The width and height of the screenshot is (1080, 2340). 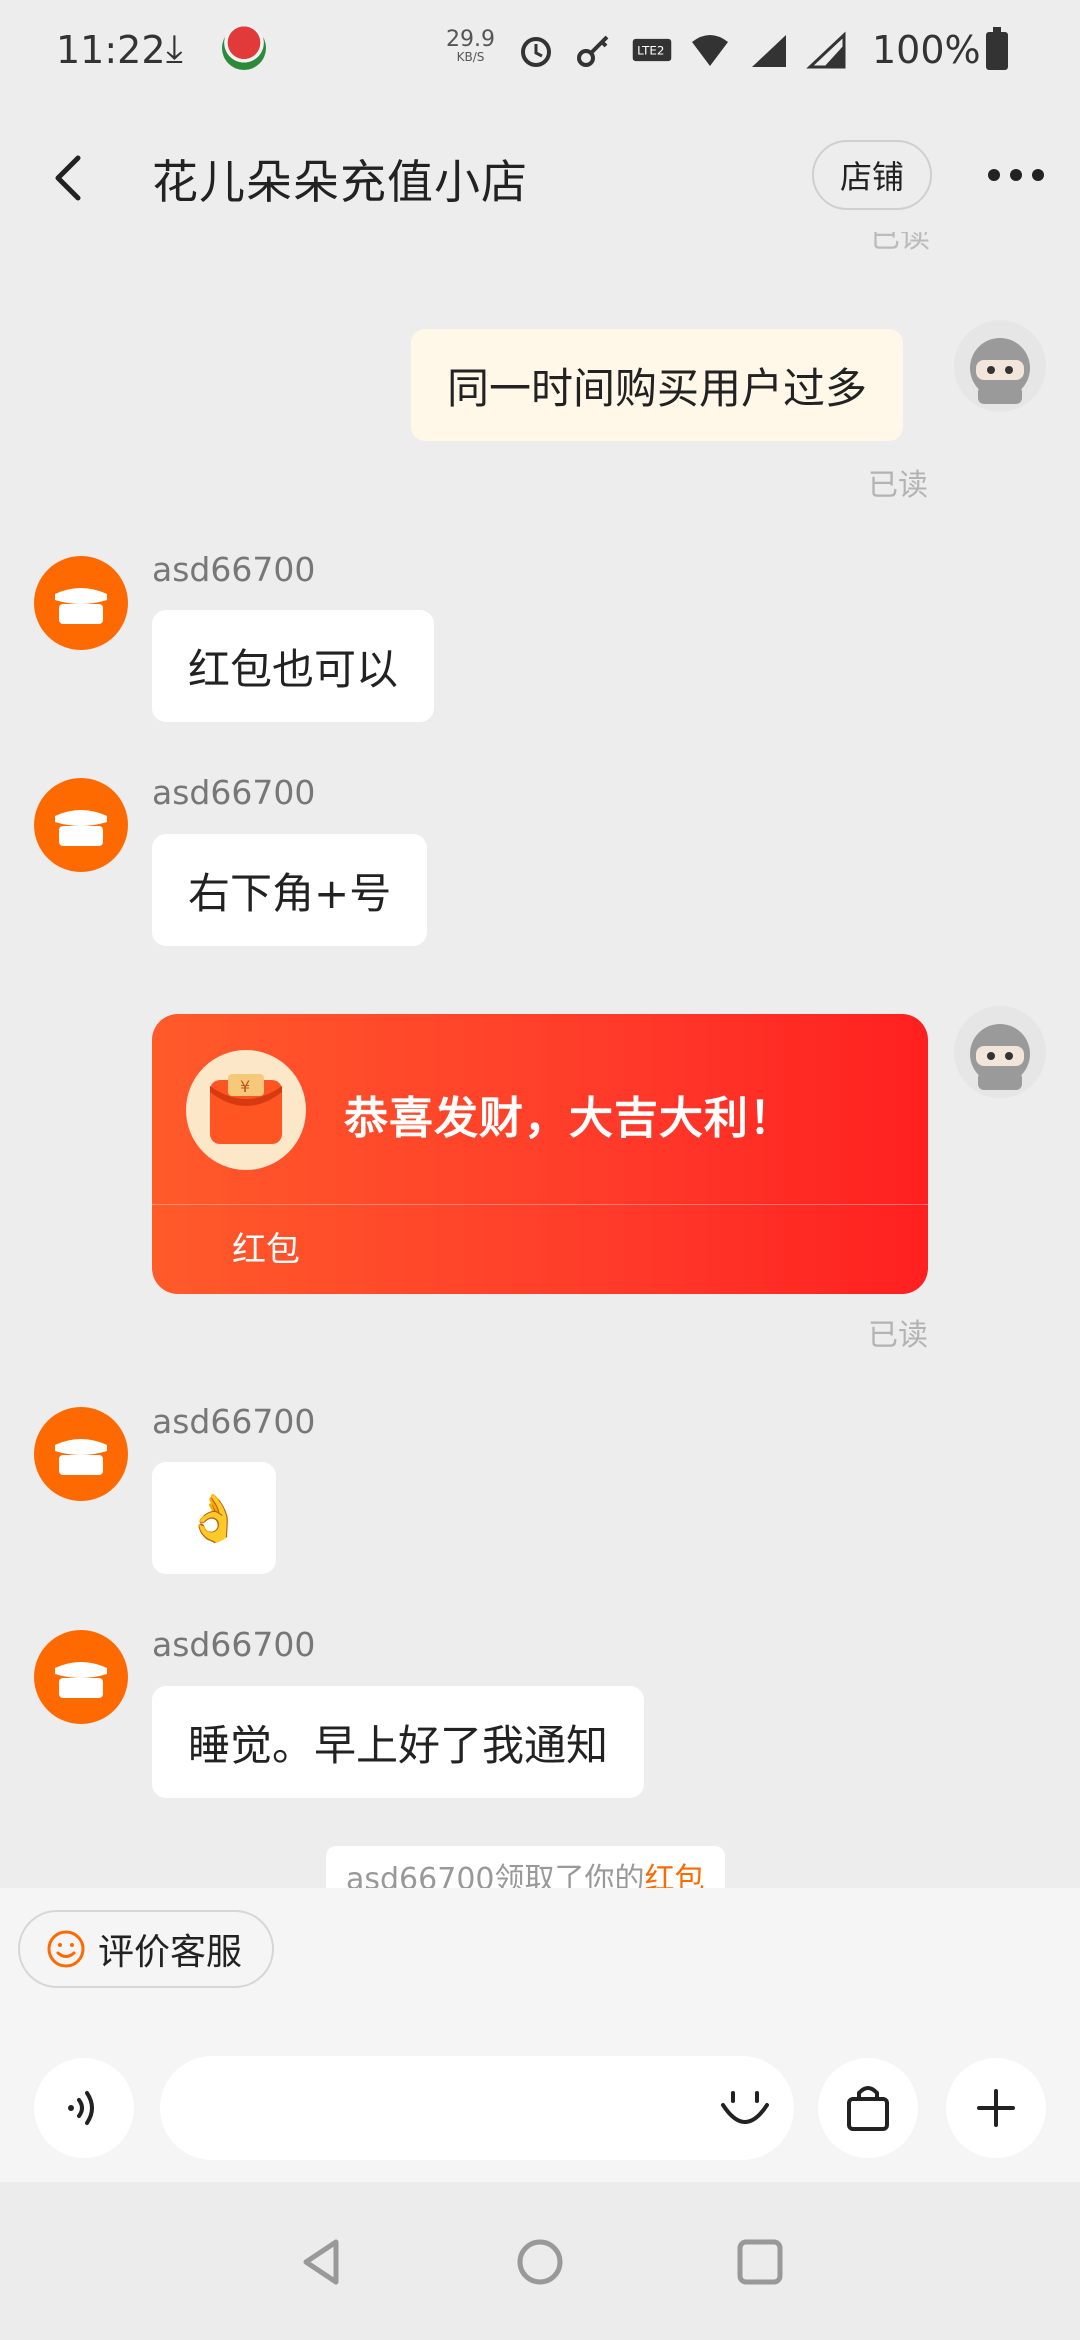 I want to click on triangle-back-icon, so click(x=321, y=2262).